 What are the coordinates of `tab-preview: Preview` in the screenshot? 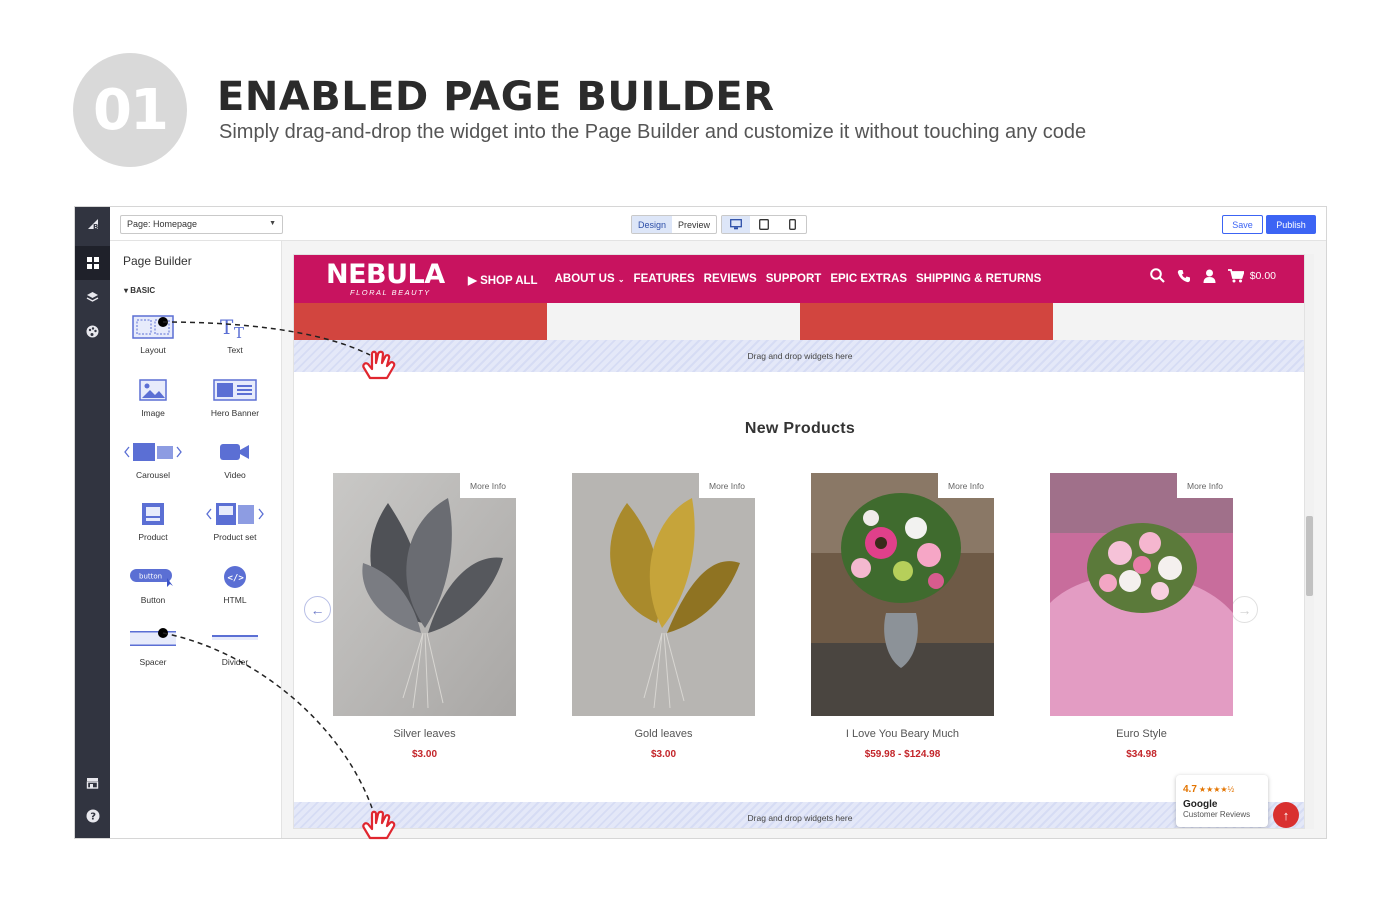 It's located at (694, 224).